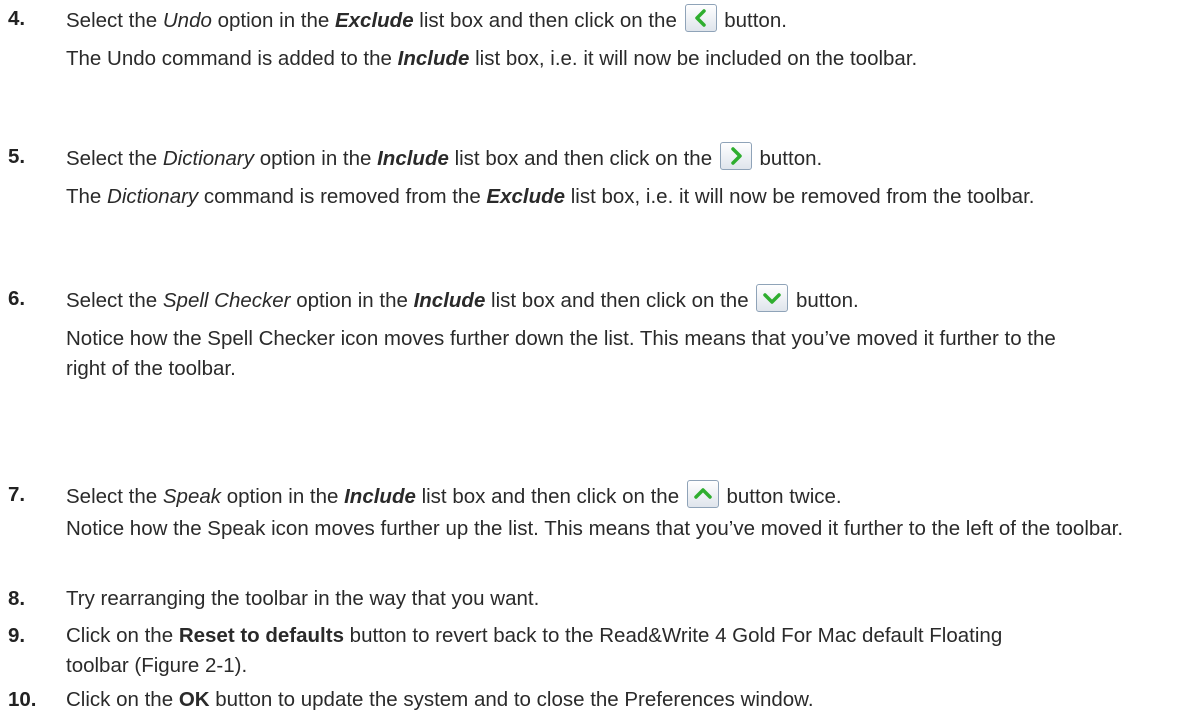 Image resolution: width=1191 pixels, height=717 pixels. What do you see at coordinates (17, 598) in the screenshot?
I see `step-number: 8.` at bounding box center [17, 598].